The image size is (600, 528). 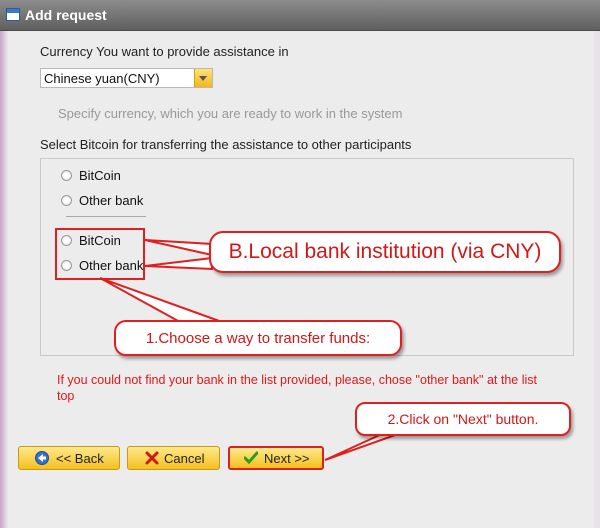 I want to click on back-button-label: << Back, so click(x=80, y=458).